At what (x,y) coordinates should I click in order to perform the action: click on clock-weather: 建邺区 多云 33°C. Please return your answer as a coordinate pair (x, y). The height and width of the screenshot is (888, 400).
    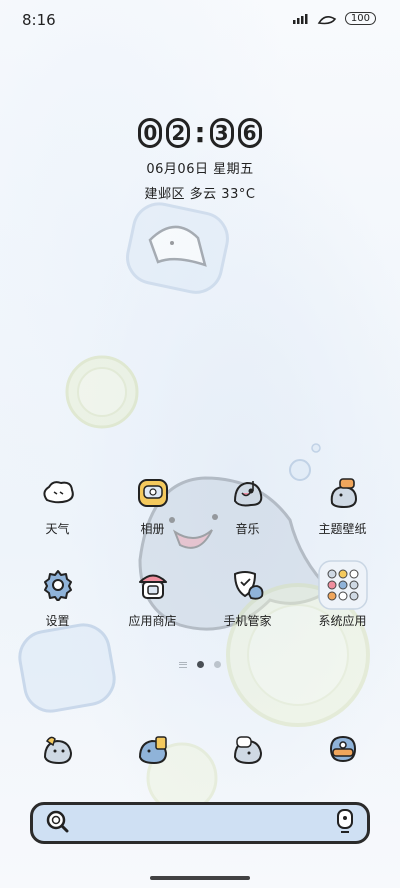
    Looking at the image, I should click on (200, 194).